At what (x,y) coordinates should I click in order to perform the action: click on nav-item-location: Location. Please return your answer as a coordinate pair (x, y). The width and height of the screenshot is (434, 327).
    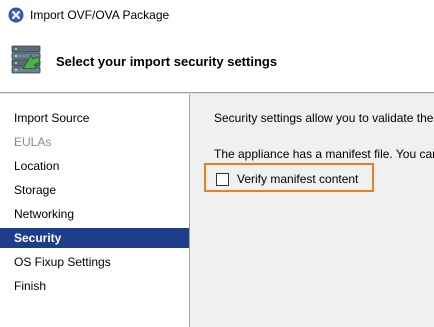
    Looking at the image, I should click on (94, 166).